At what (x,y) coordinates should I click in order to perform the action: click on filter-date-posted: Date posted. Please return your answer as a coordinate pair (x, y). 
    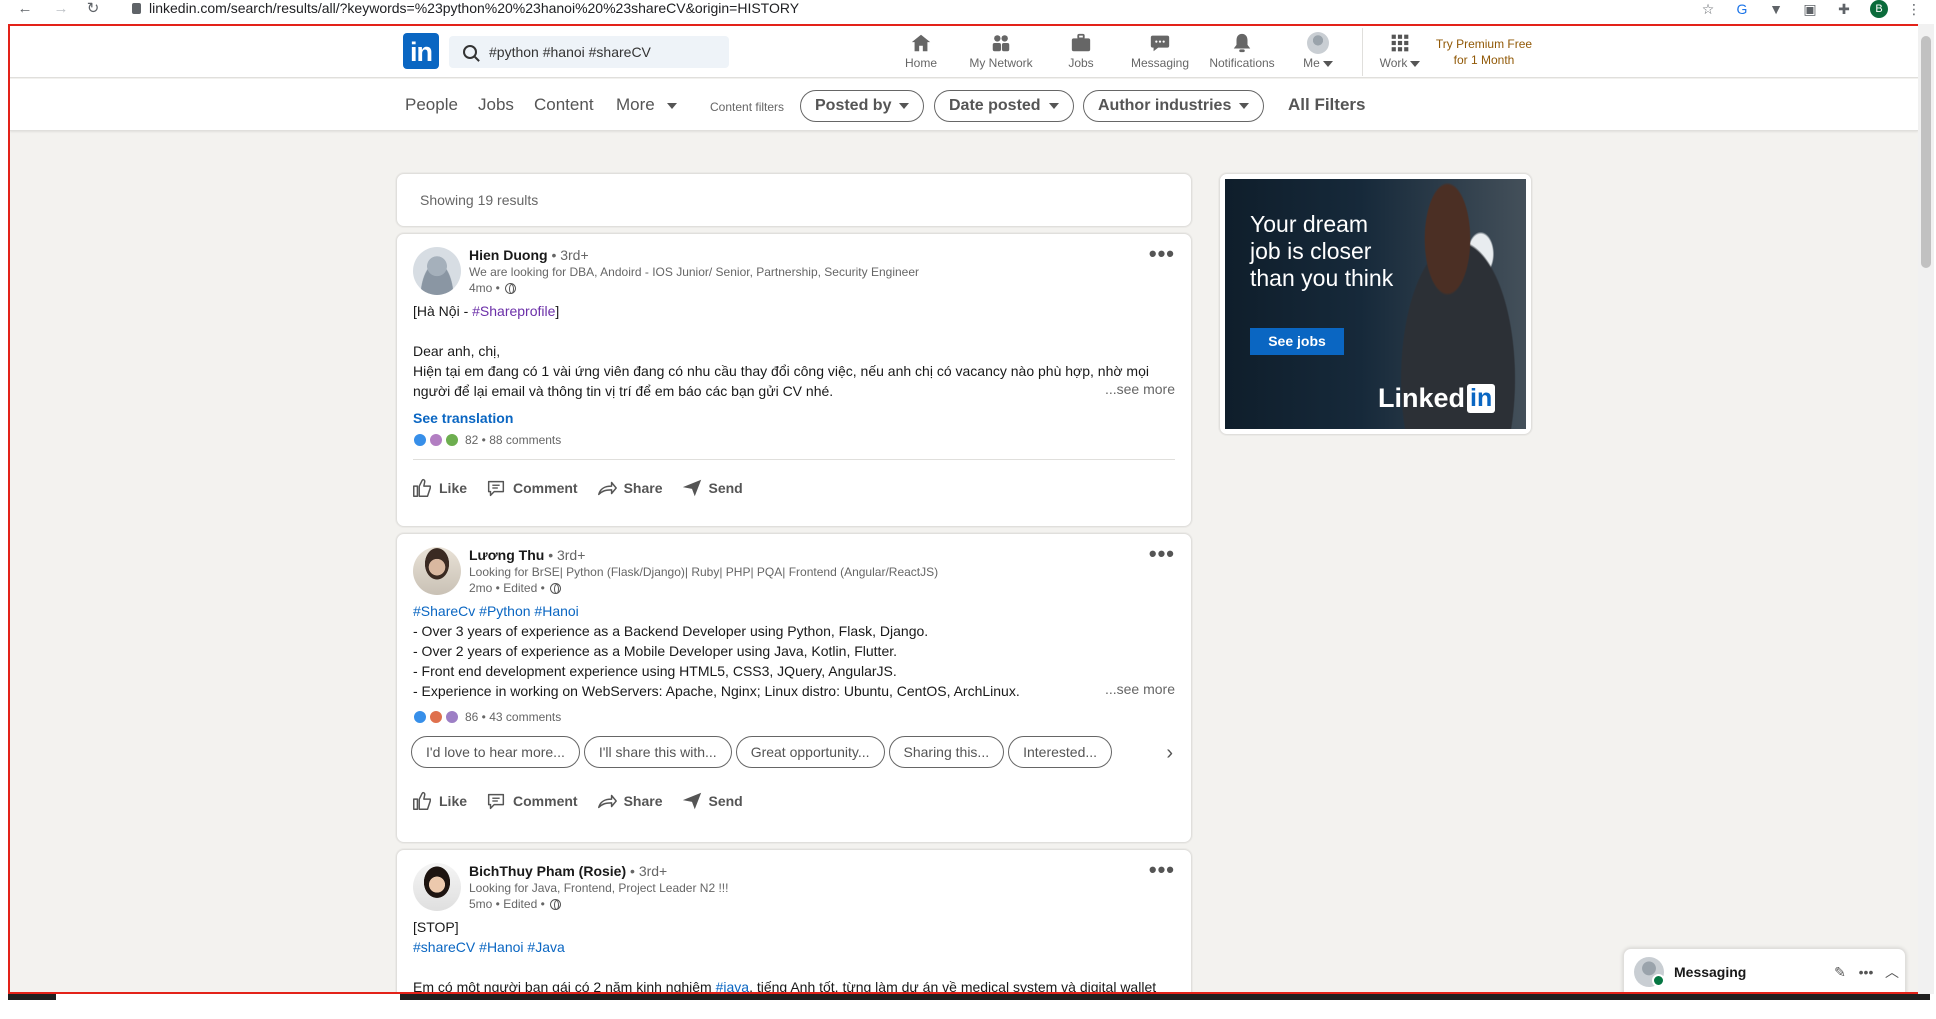
    Looking at the image, I should click on (1004, 106).